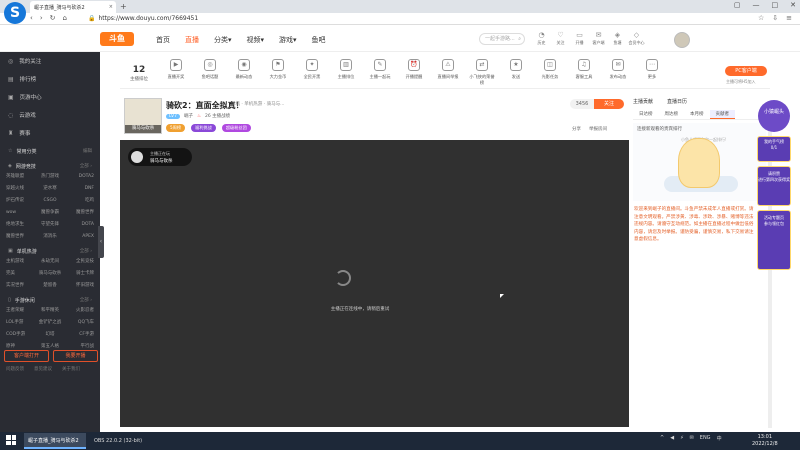 The image size is (800, 450). I want to click on sidebar-game-link: 炉石传说, so click(20, 201).